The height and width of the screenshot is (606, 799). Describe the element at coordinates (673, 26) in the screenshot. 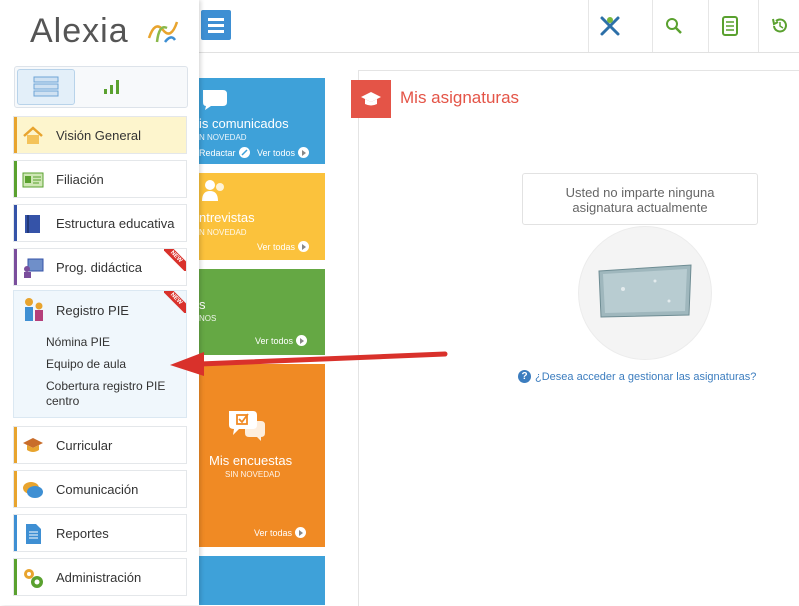

I see `search-icon` at that location.